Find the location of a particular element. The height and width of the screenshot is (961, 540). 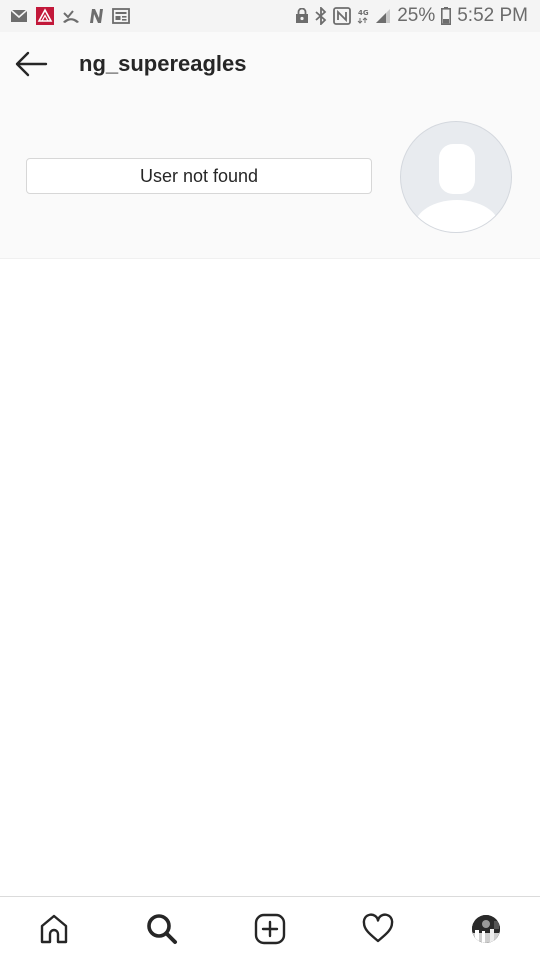

svg-text: 4G is located at coordinates (363, 13).